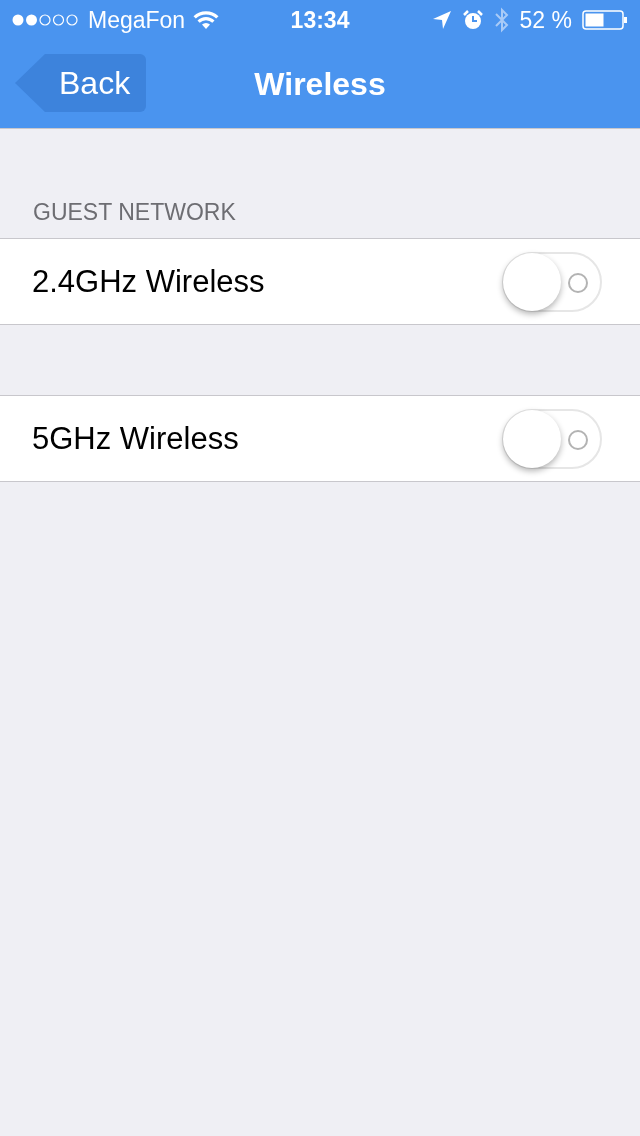  What do you see at coordinates (80, 83) in the screenshot?
I see `back-button: Back` at bounding box center [80, 83].